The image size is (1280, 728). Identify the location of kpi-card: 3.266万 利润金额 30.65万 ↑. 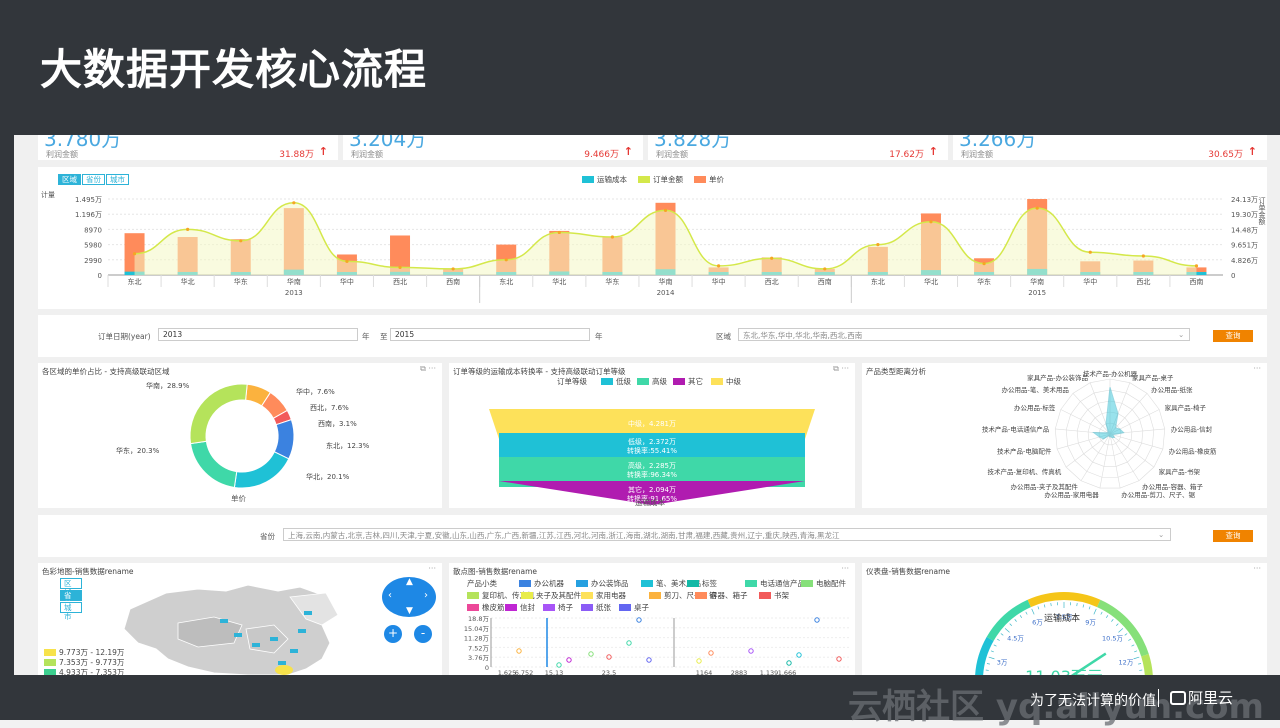
(1110, 147).